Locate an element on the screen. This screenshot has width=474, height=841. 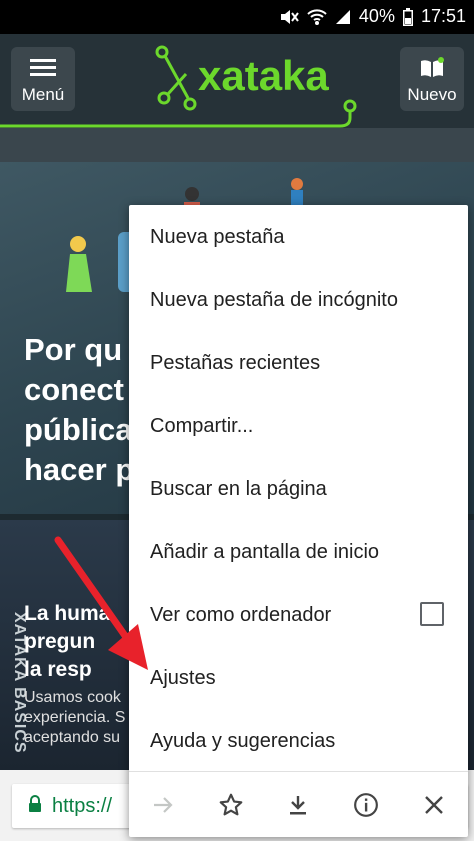
battery-icon is located at coordinates (407, 16).